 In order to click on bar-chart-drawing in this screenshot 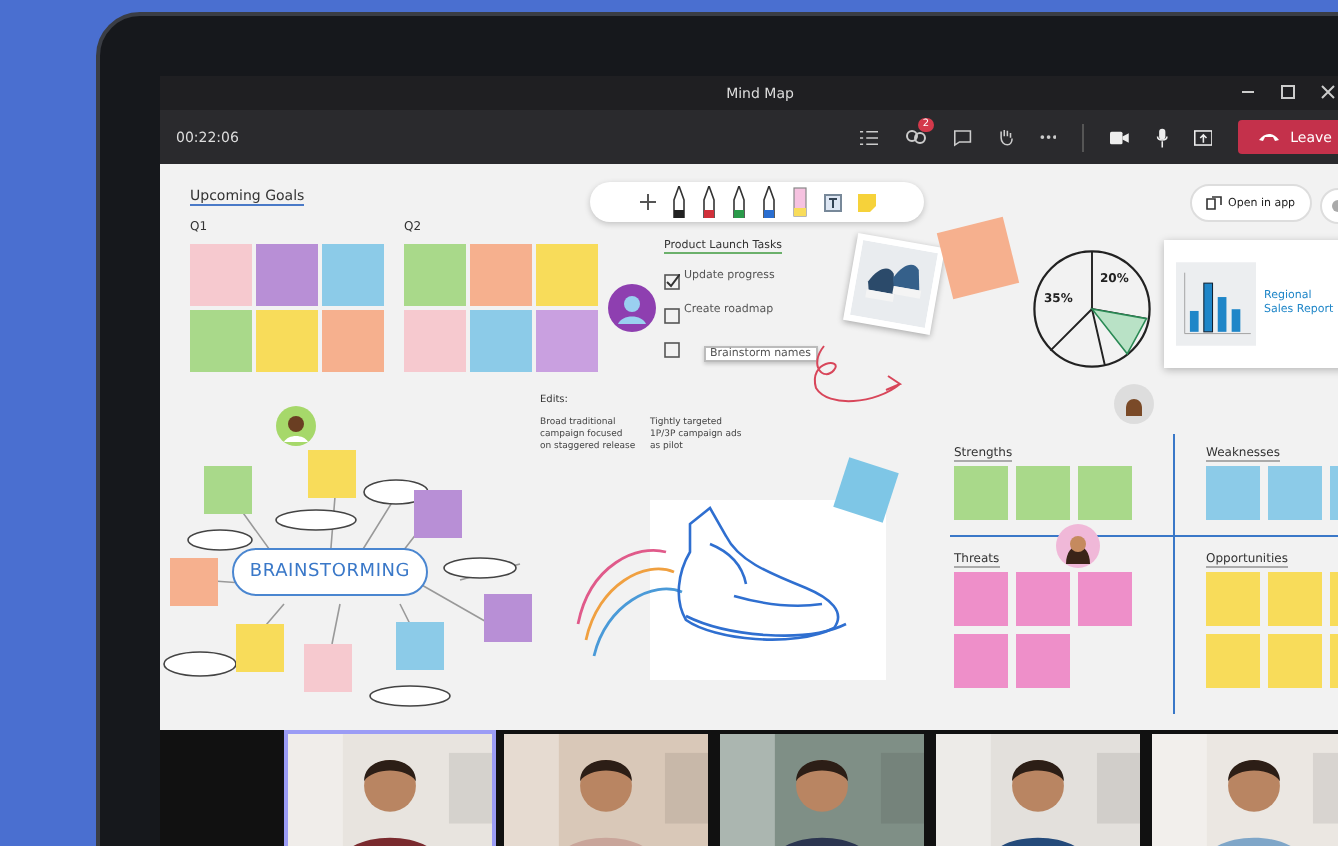, I will do `click(1216, 304)`.